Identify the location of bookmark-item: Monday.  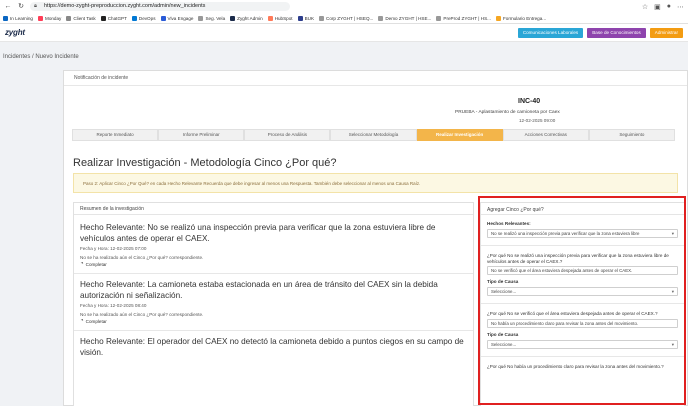
(49, 18).